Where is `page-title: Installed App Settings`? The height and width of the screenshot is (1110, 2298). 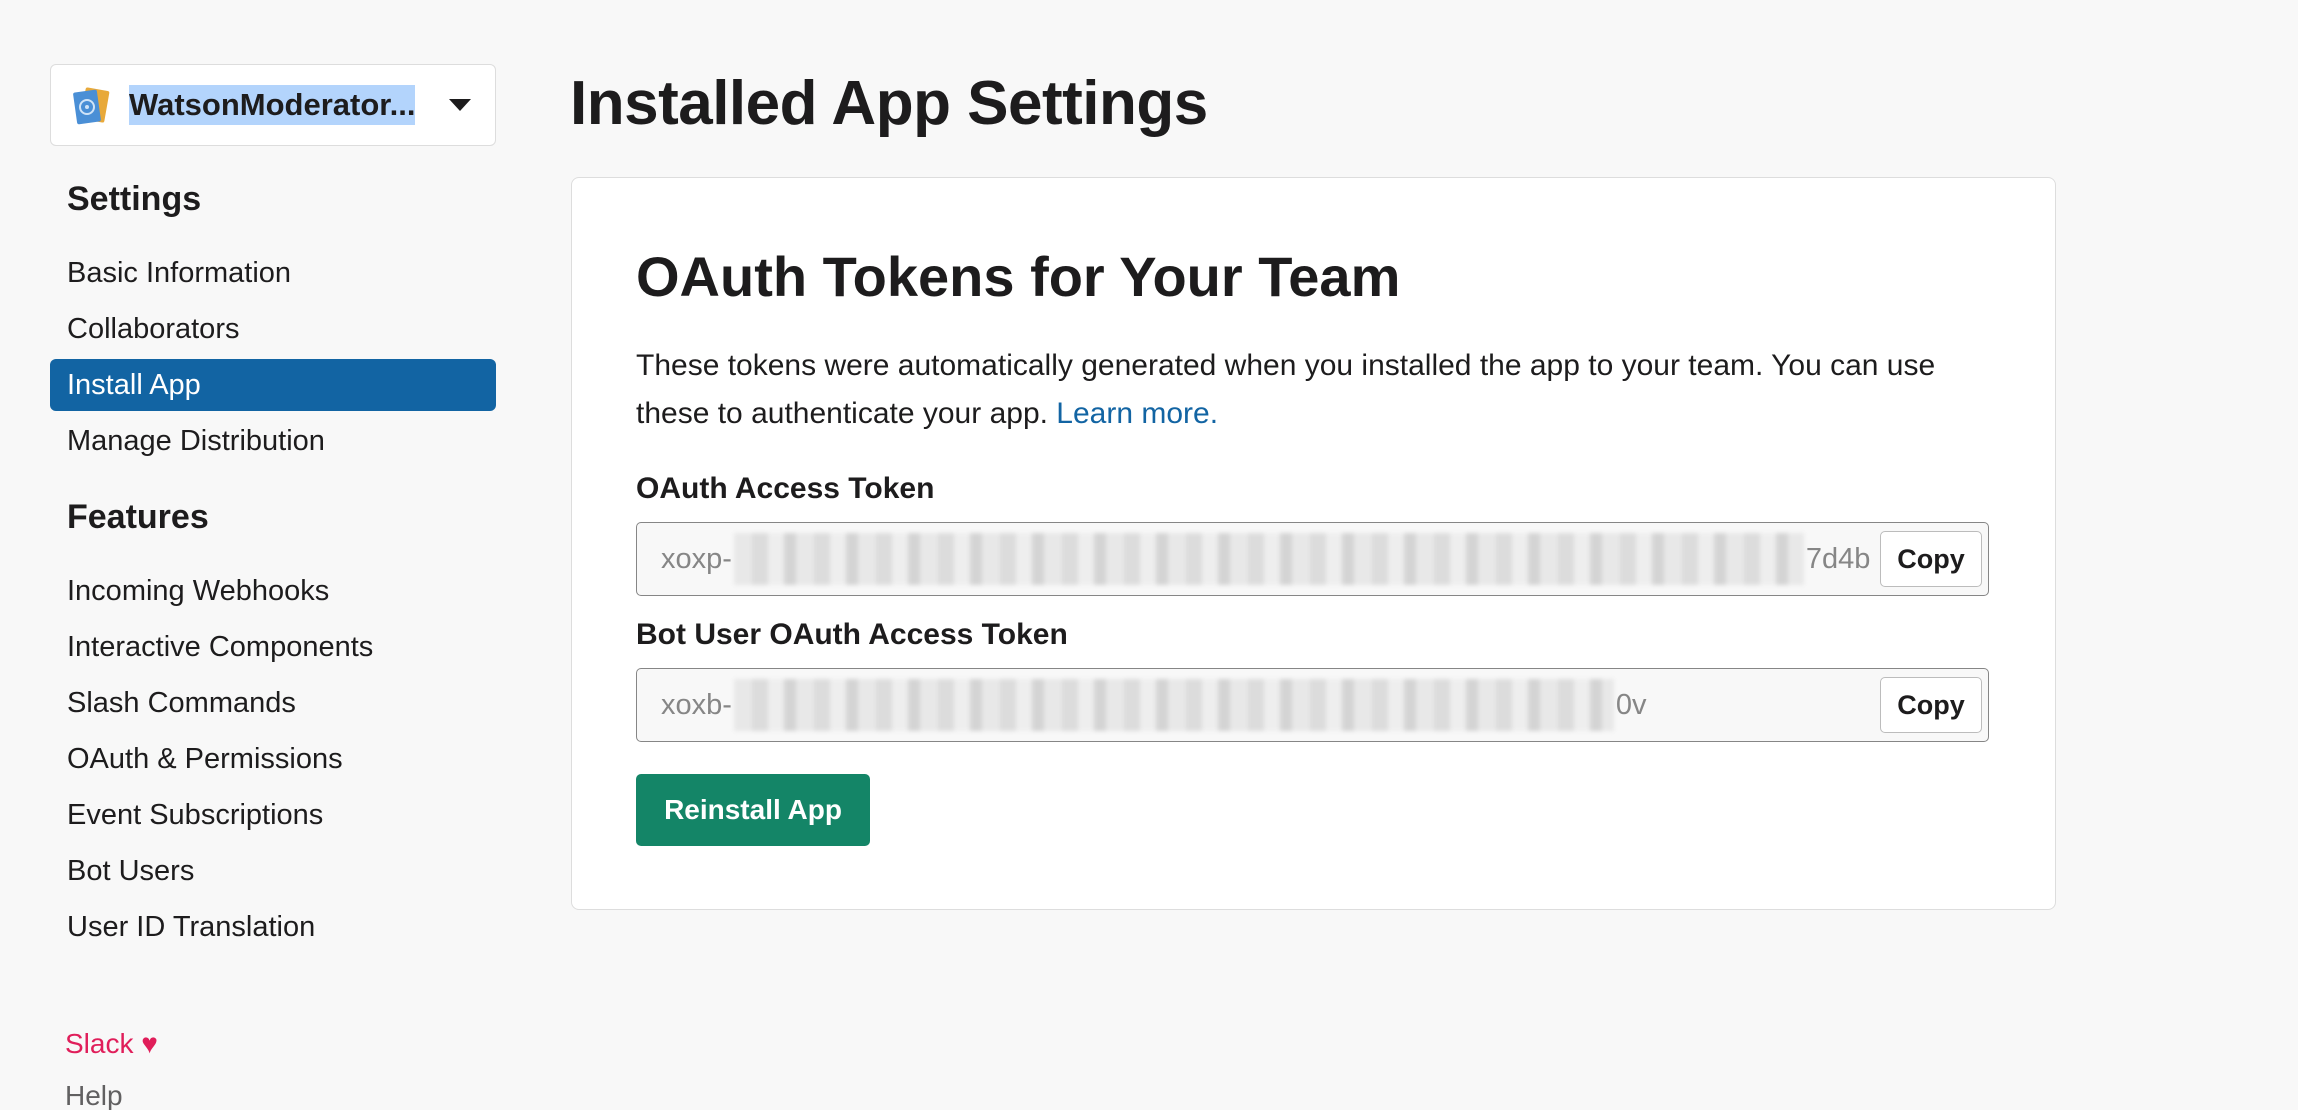
page-title: Installed App Settings is located at coordinates (889, 103).